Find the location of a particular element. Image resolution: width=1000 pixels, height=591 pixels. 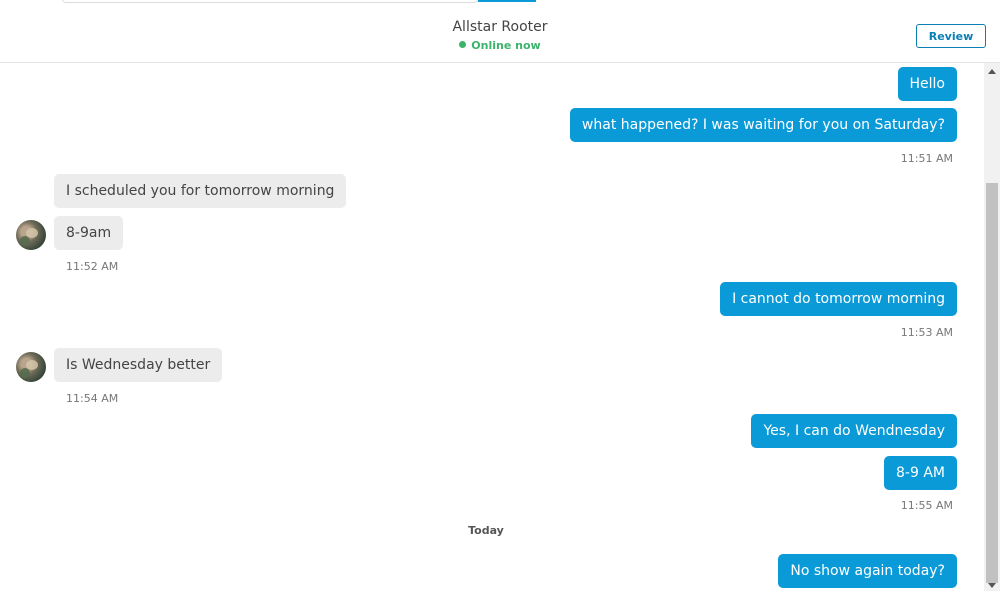

search-input is located at coordinates (270, 1).